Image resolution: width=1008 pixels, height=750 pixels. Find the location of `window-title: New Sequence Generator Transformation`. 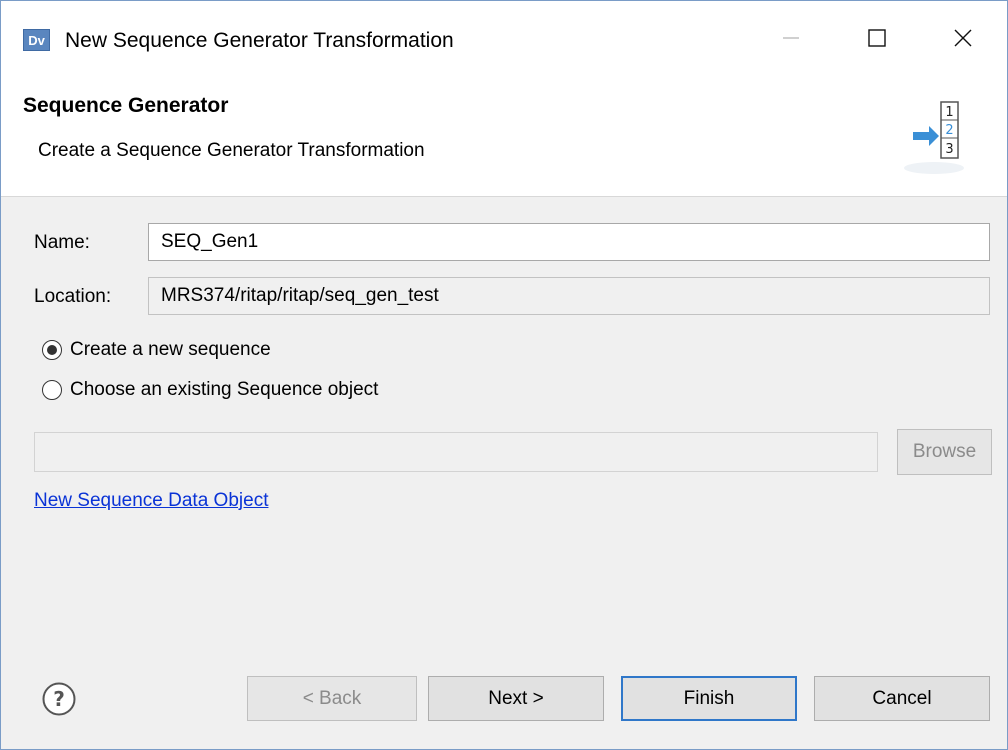

window-title: New Sequence Generator Transformation is located at coordinates (259, 40).